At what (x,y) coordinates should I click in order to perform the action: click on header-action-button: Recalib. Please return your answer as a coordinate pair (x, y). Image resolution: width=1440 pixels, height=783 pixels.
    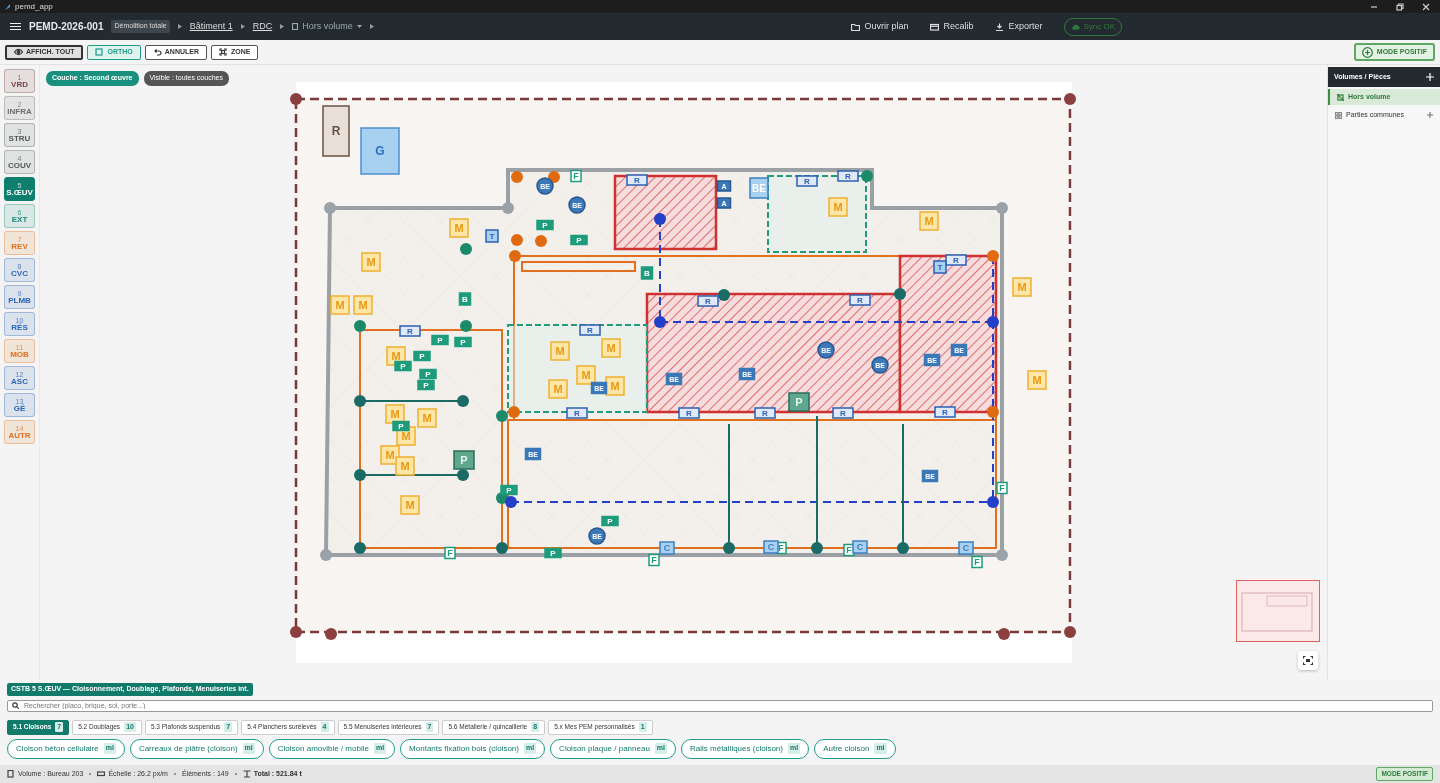
    Looking at the image, I should click on (952, 26).